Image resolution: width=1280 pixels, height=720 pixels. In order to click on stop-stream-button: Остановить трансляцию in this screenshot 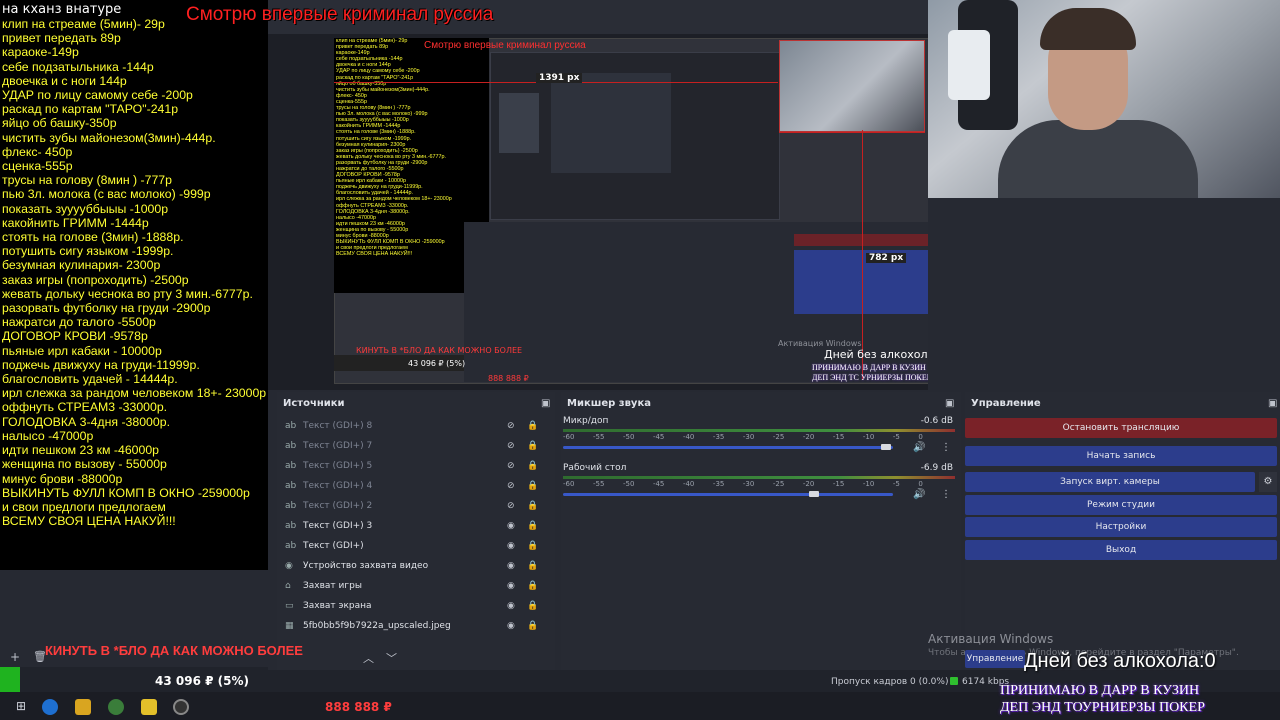, I will do `click(1121, 428)`.